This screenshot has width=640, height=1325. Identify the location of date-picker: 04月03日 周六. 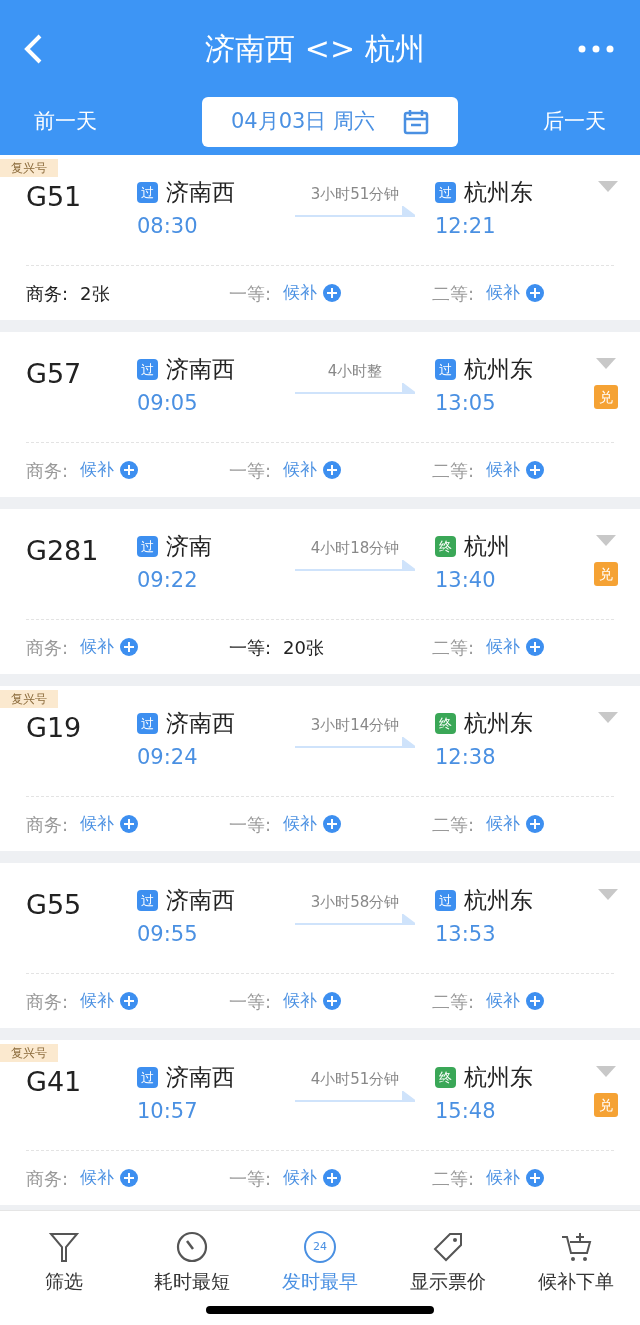
(330, 122).